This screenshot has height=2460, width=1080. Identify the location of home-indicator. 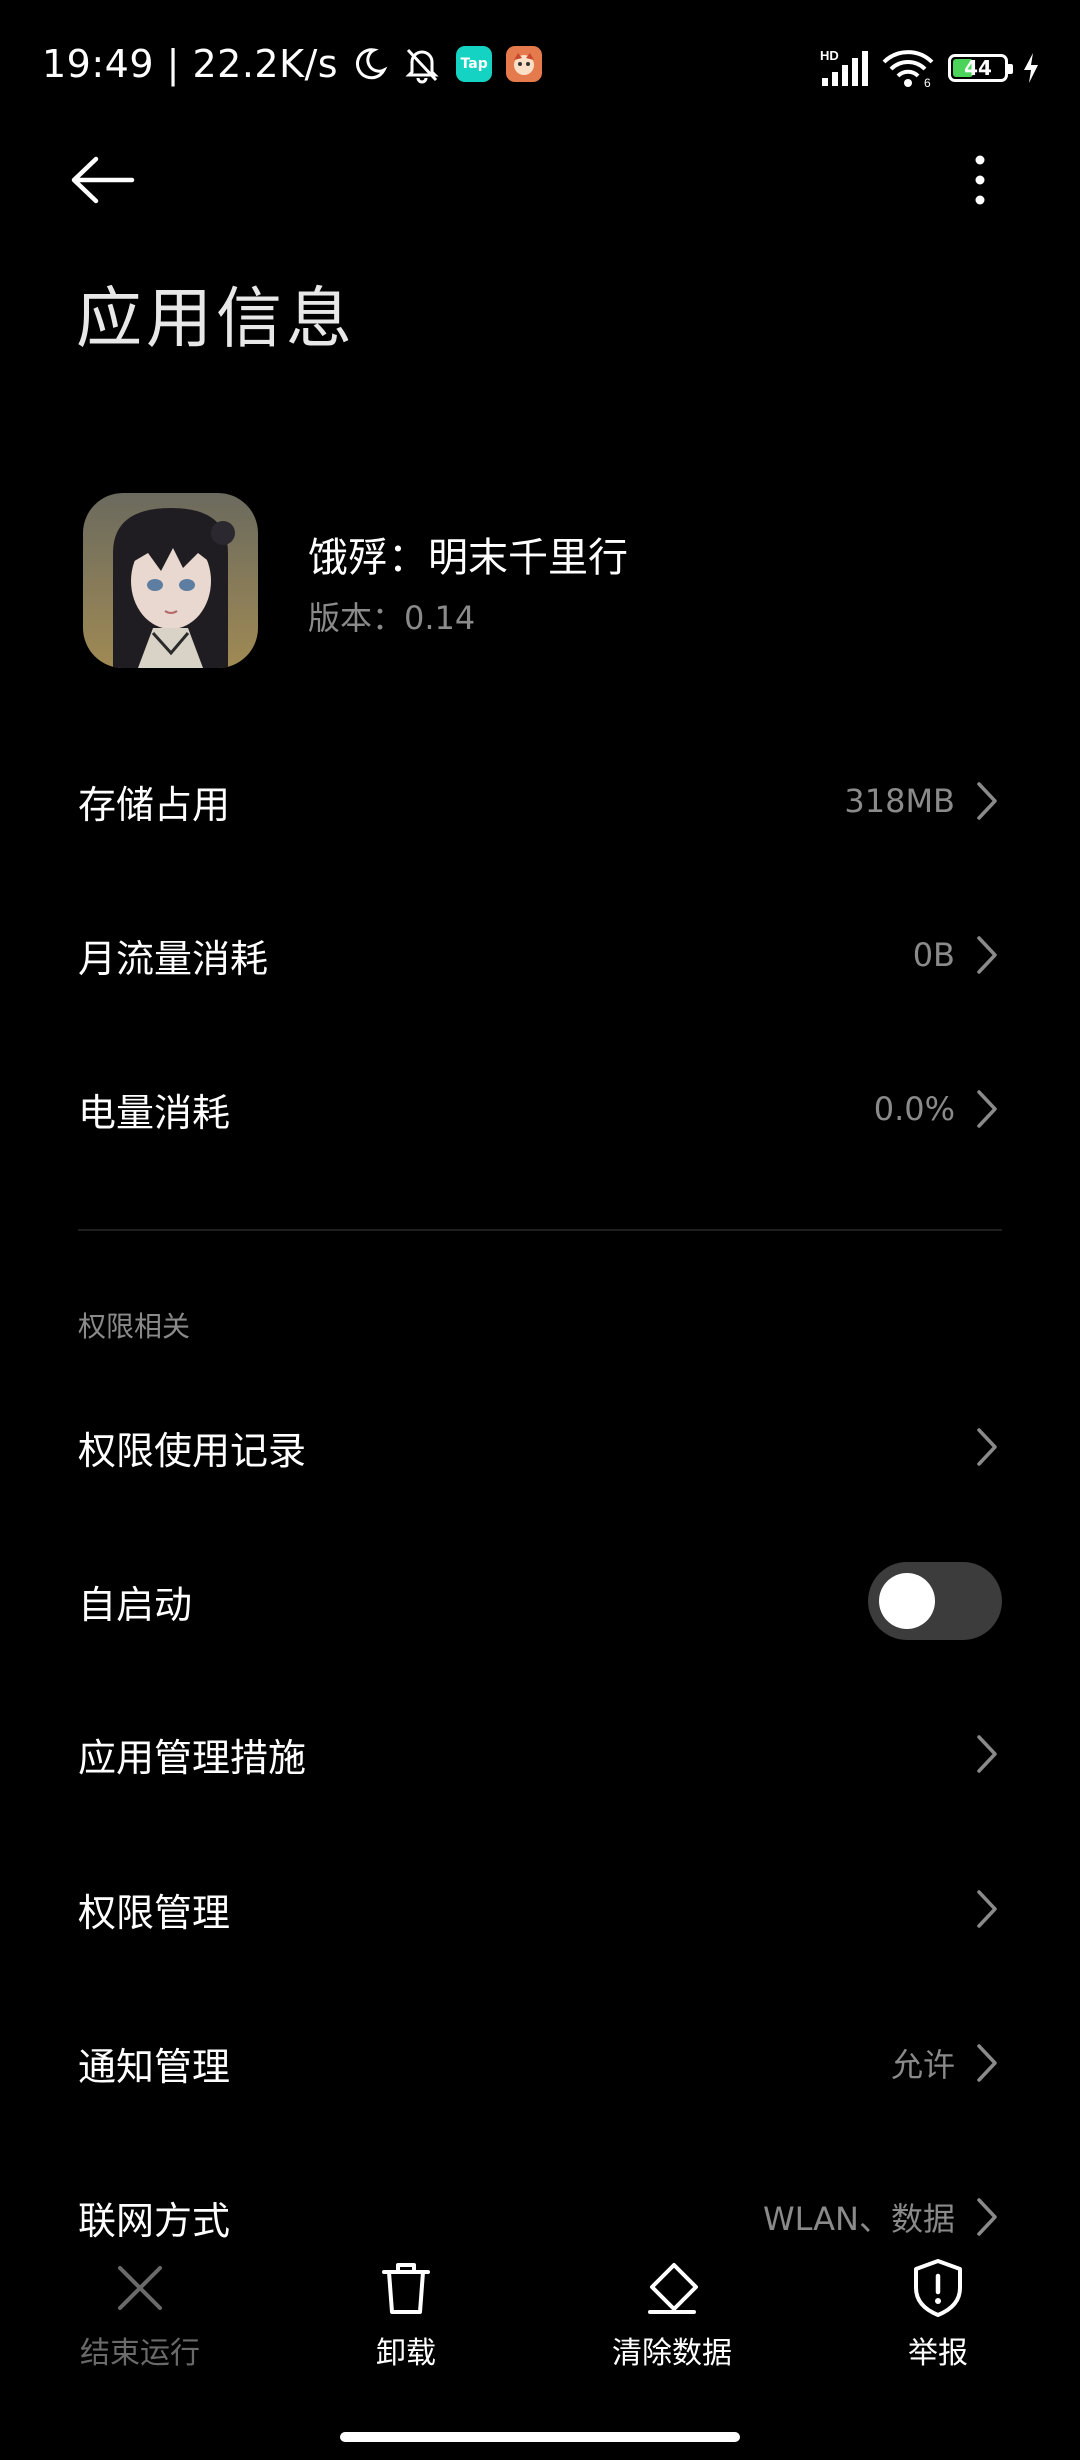
(540, 2437).